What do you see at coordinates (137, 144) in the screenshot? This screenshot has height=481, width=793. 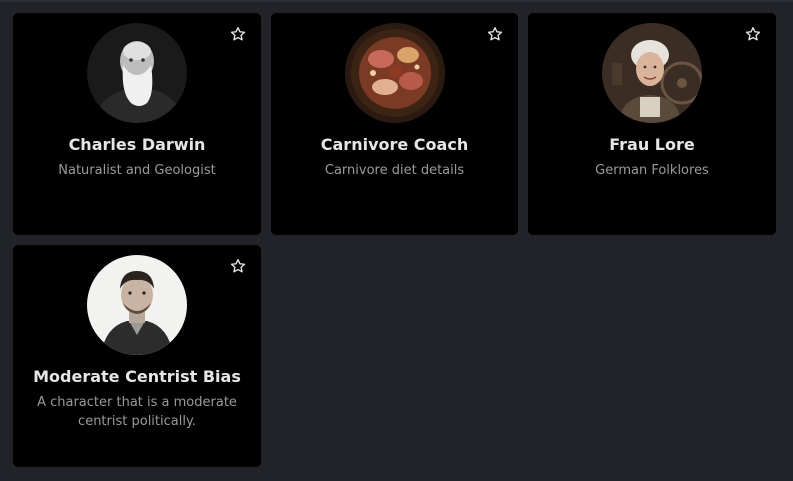 I see `character-name: Charles Darwin` at bounding box center [137, 144].